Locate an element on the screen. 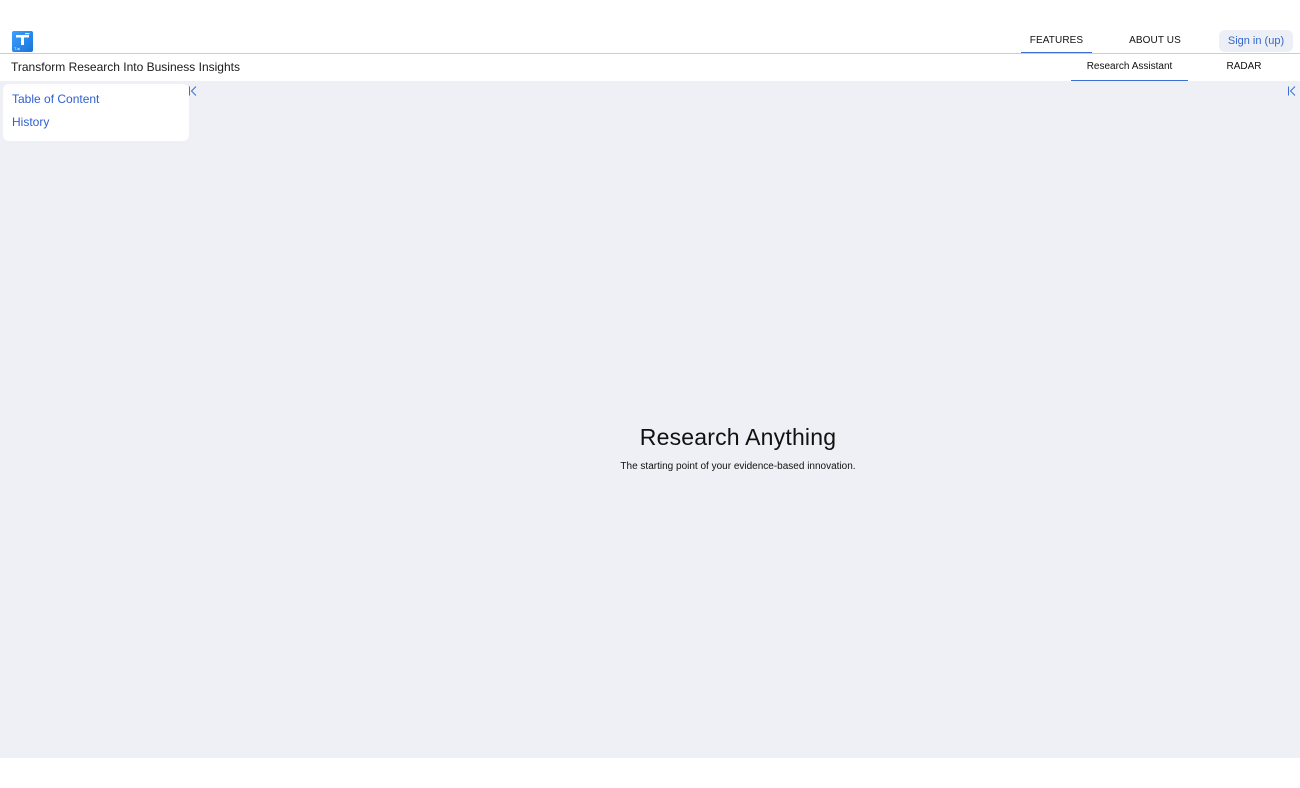 This screenshot has width=1300, height=788. sign-in-button: Sign in (up) is located at coordinates (1256, 41).